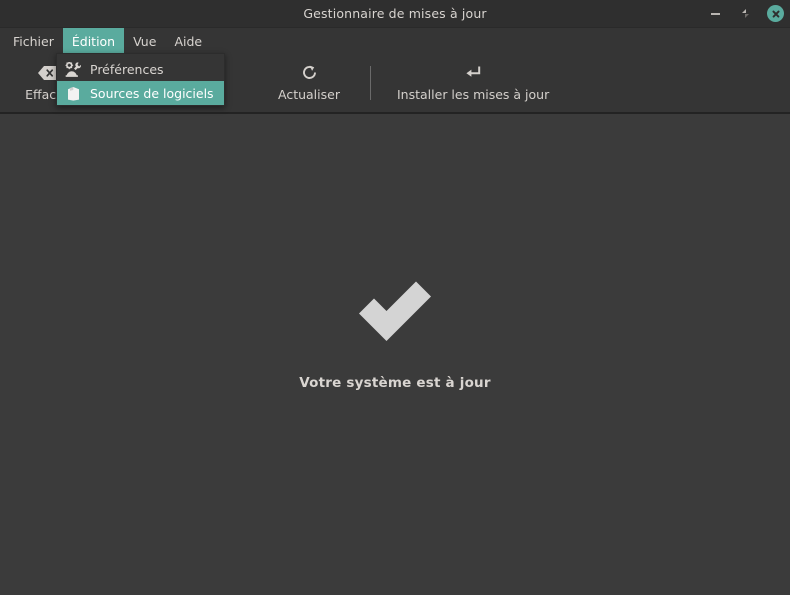  I want to click on refresh-button-label: Actualiser, so click(309, 94).